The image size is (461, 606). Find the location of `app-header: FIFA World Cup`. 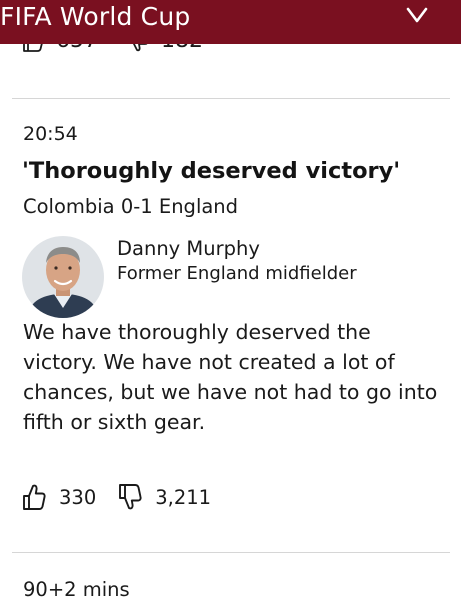

app-header: FIFA World Cup is located at coordinates (230, 22).